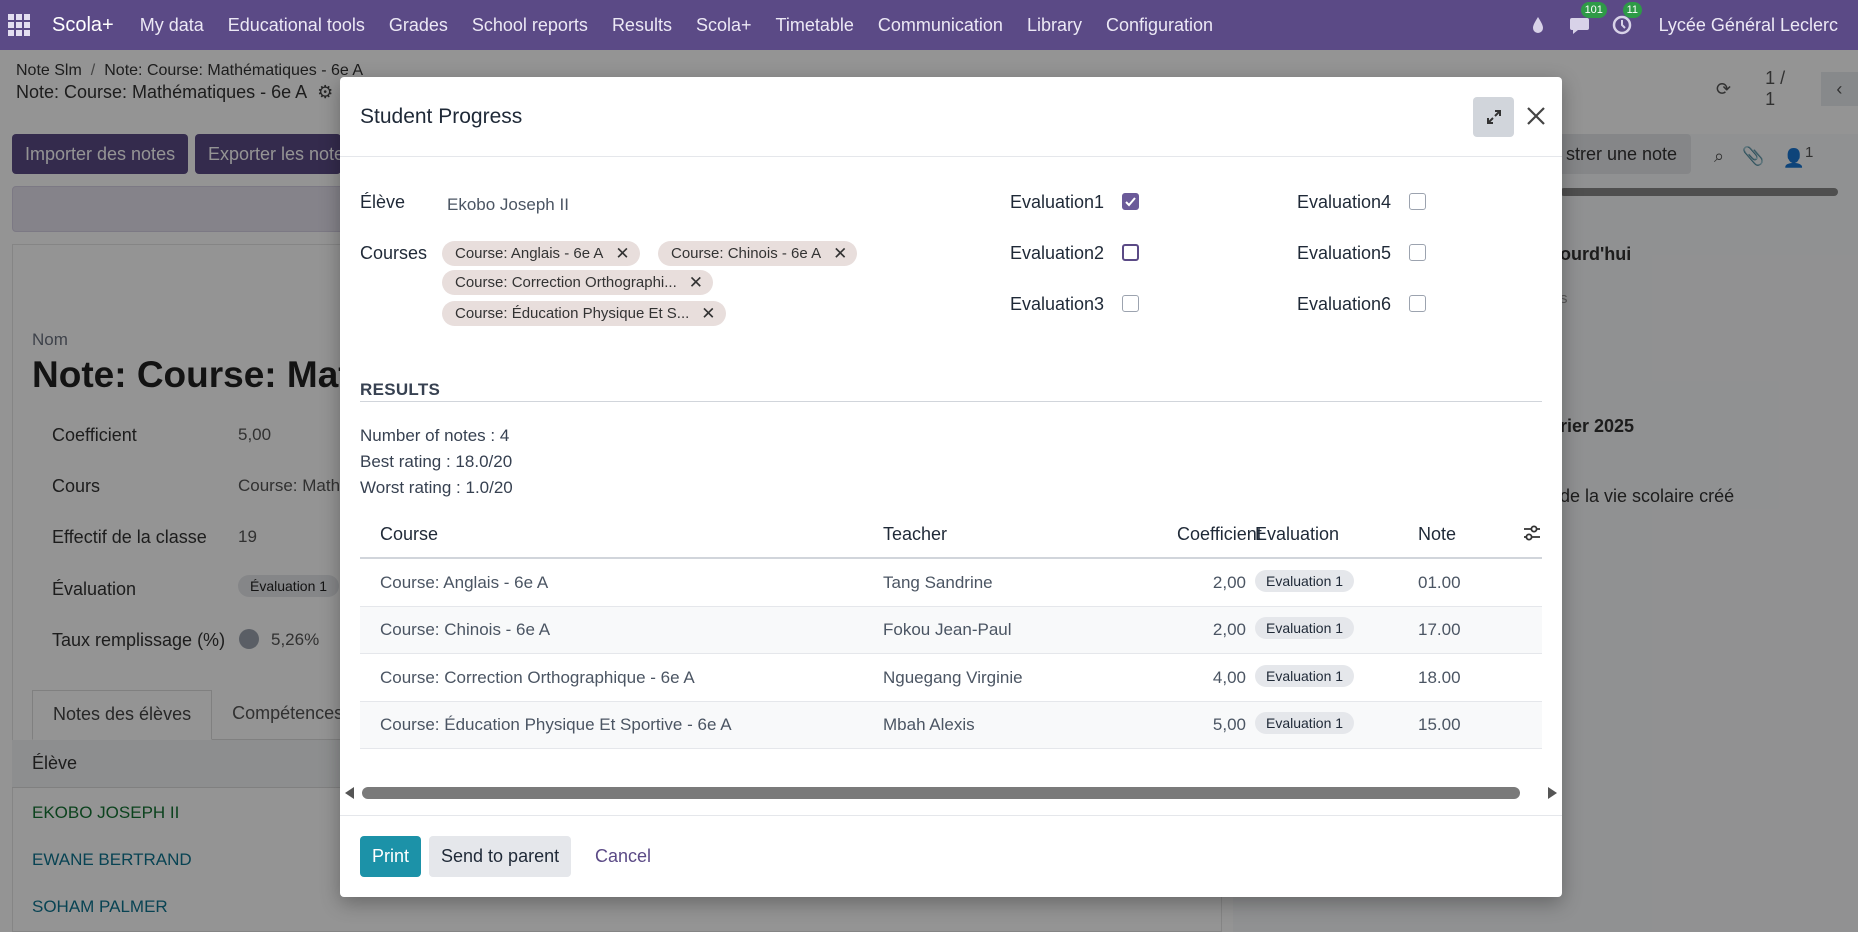  Describe the element at coordinates (465, 629) in the screenshot. I see `row-course: Course: Chinois - 6e A` at that location.